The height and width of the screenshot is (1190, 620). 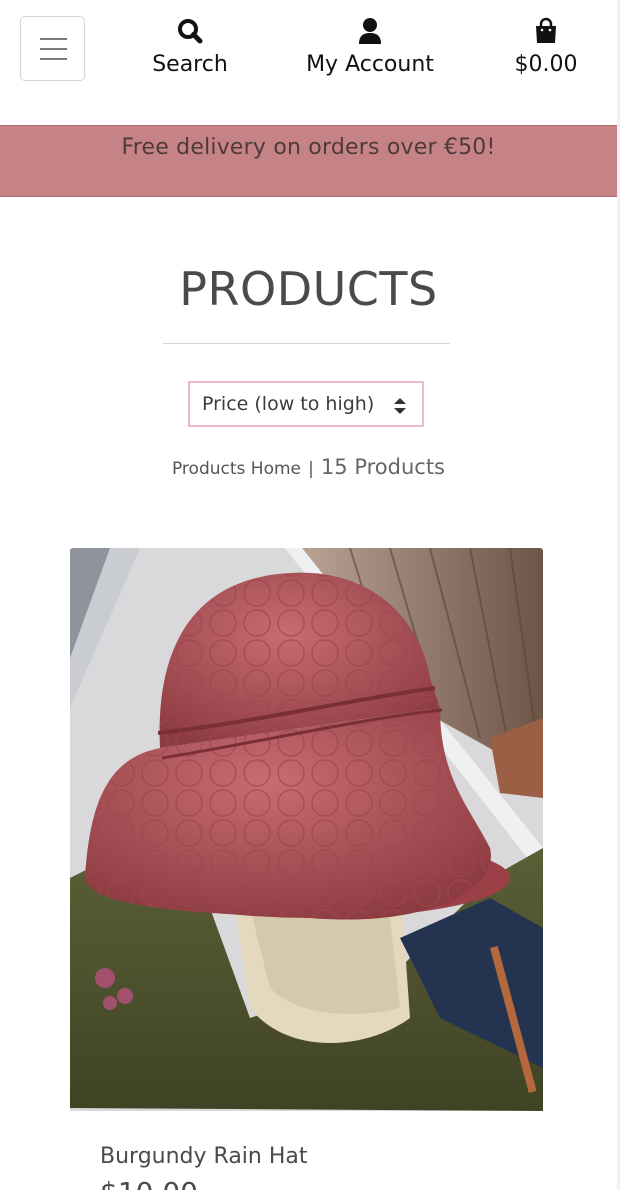 What do you see at coordinates (400, 406) in the screenshot?
I see `sort-arrows-icon` at bounding box center [400, 406].